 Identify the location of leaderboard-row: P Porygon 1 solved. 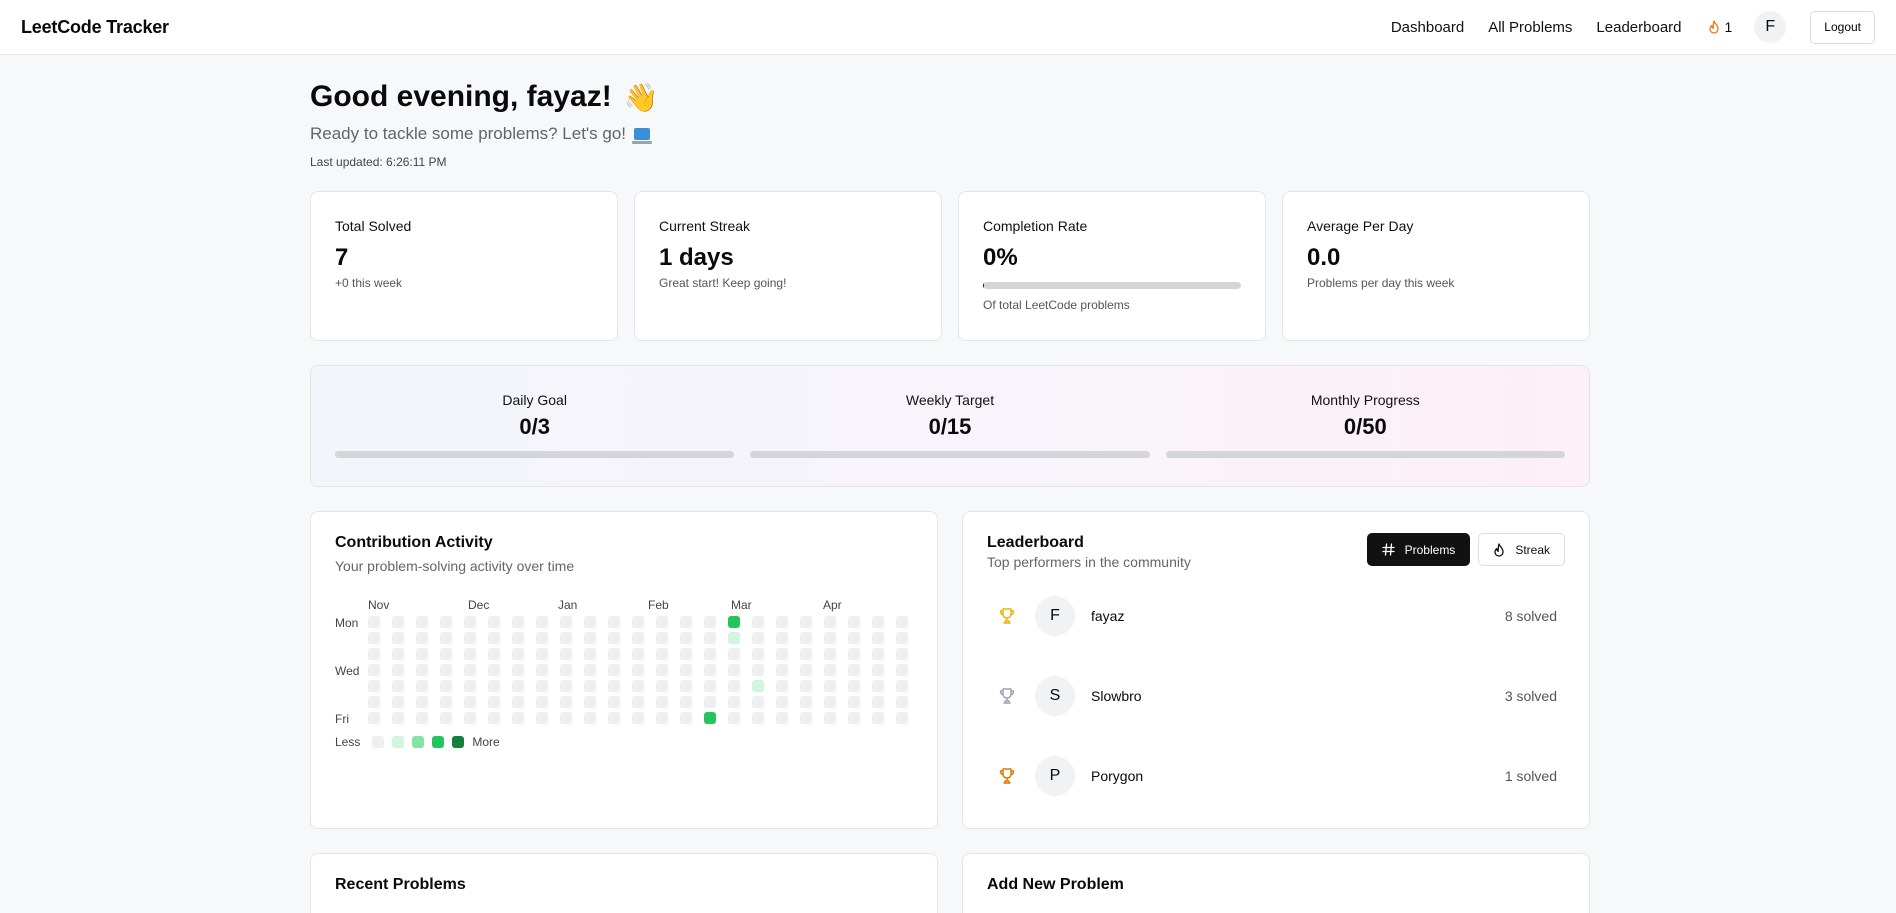
(1276, 776).